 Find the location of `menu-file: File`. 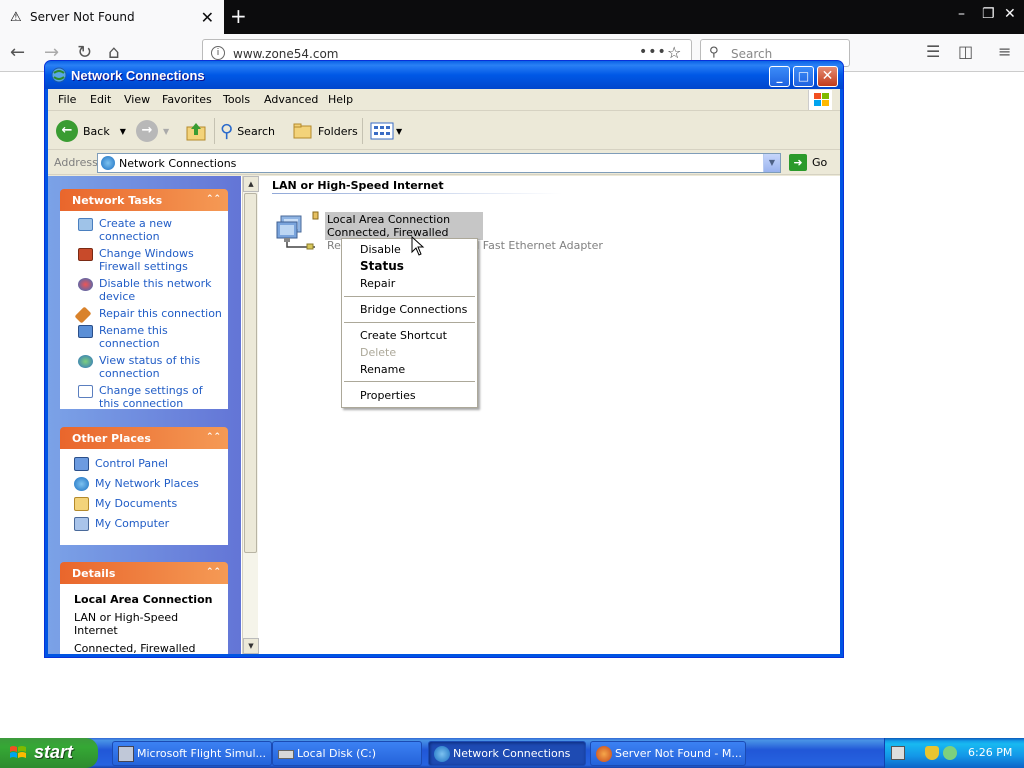

menu-file: File is located at coordinates (67, 99).